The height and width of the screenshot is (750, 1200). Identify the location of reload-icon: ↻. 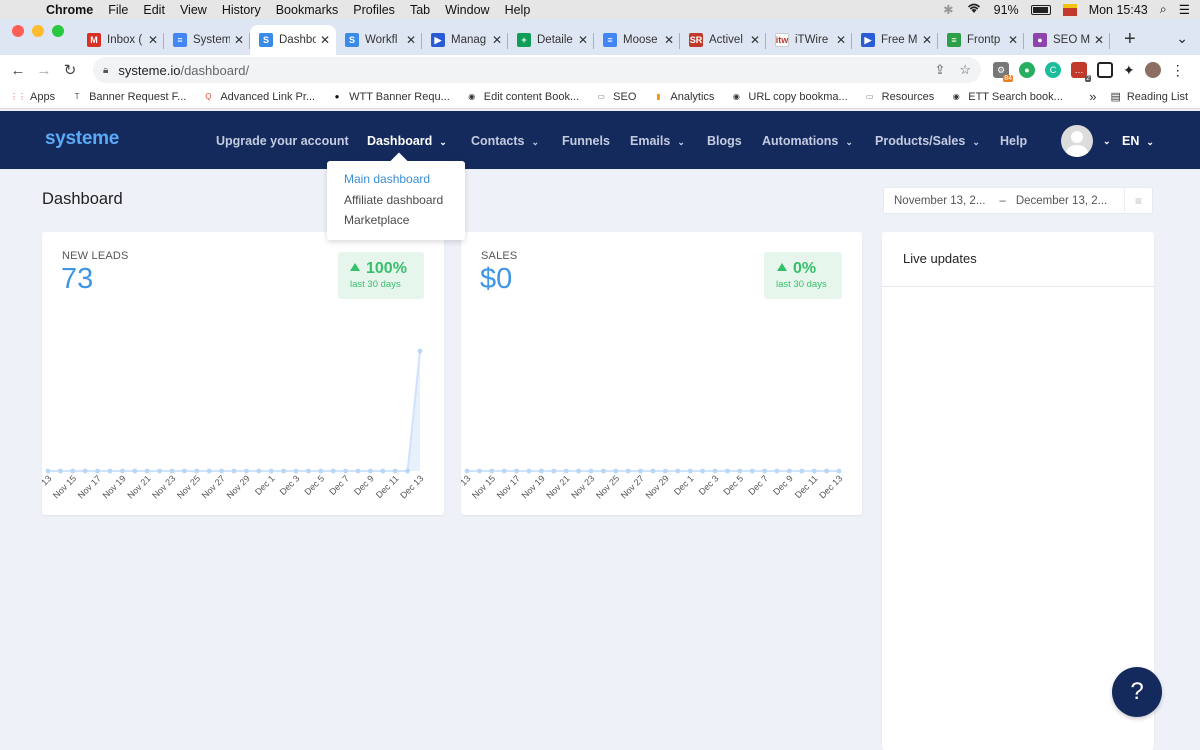
(70, 70).